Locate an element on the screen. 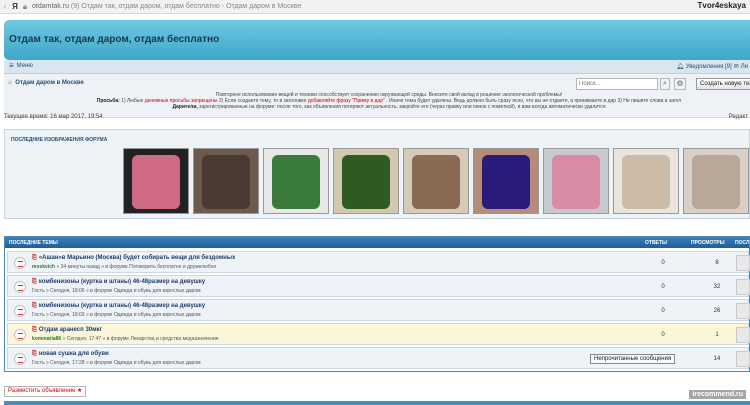 This screenshot has height=405, width=750. site-header: Отдам так, отдам даром, отдам бесплатно is located at coordinates (377, 40).